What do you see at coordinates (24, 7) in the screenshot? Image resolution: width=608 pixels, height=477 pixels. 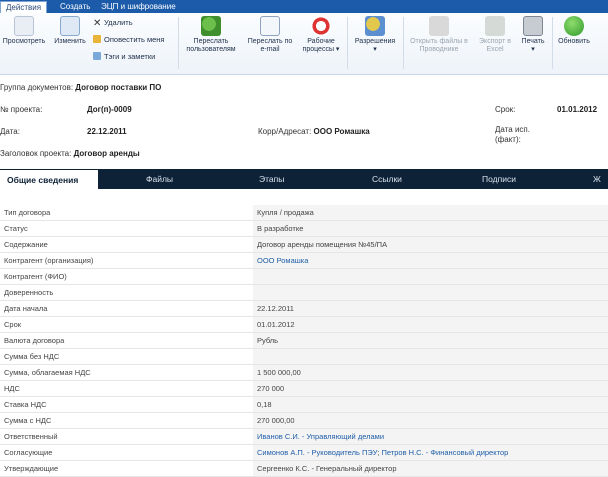 I see `ribbon-tab-actions: Действия` at bounding box center [24, 7].